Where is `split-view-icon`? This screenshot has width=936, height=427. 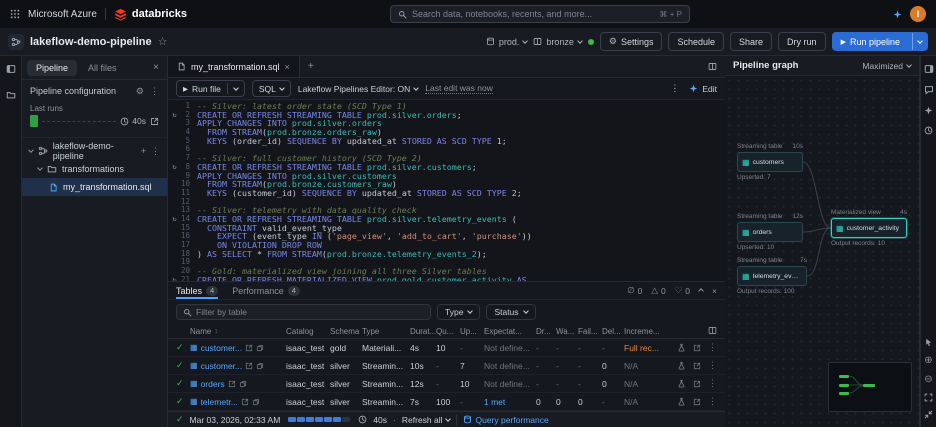
split-view-icon is located at coordinates (712, 66).